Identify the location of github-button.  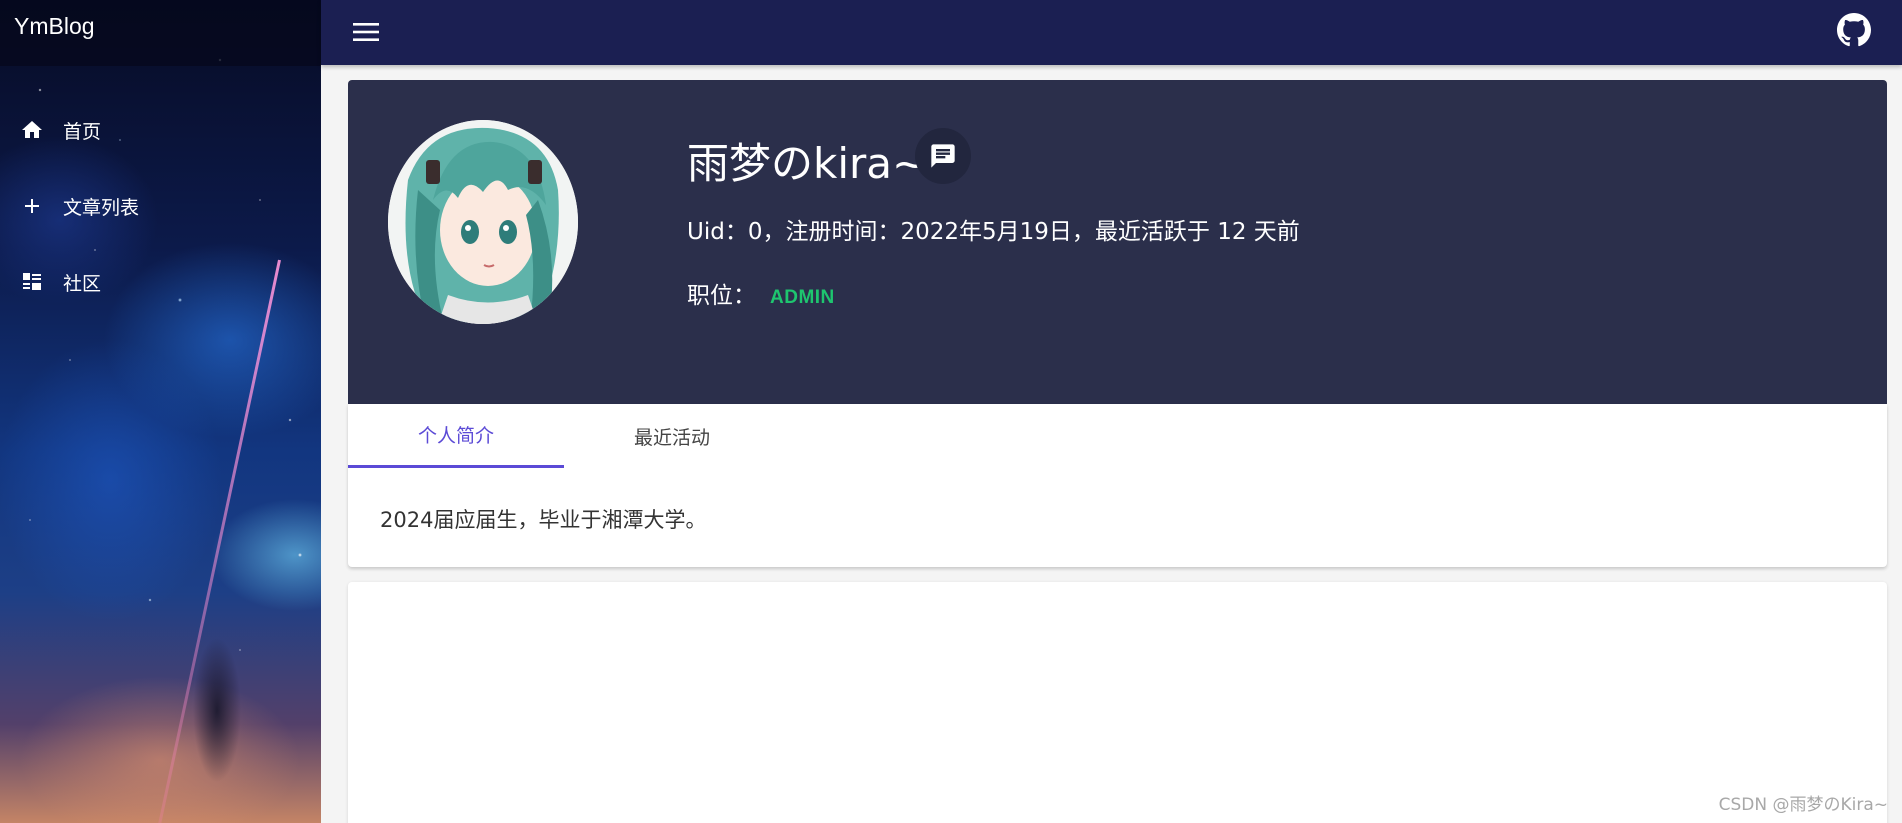
(1854, 30).